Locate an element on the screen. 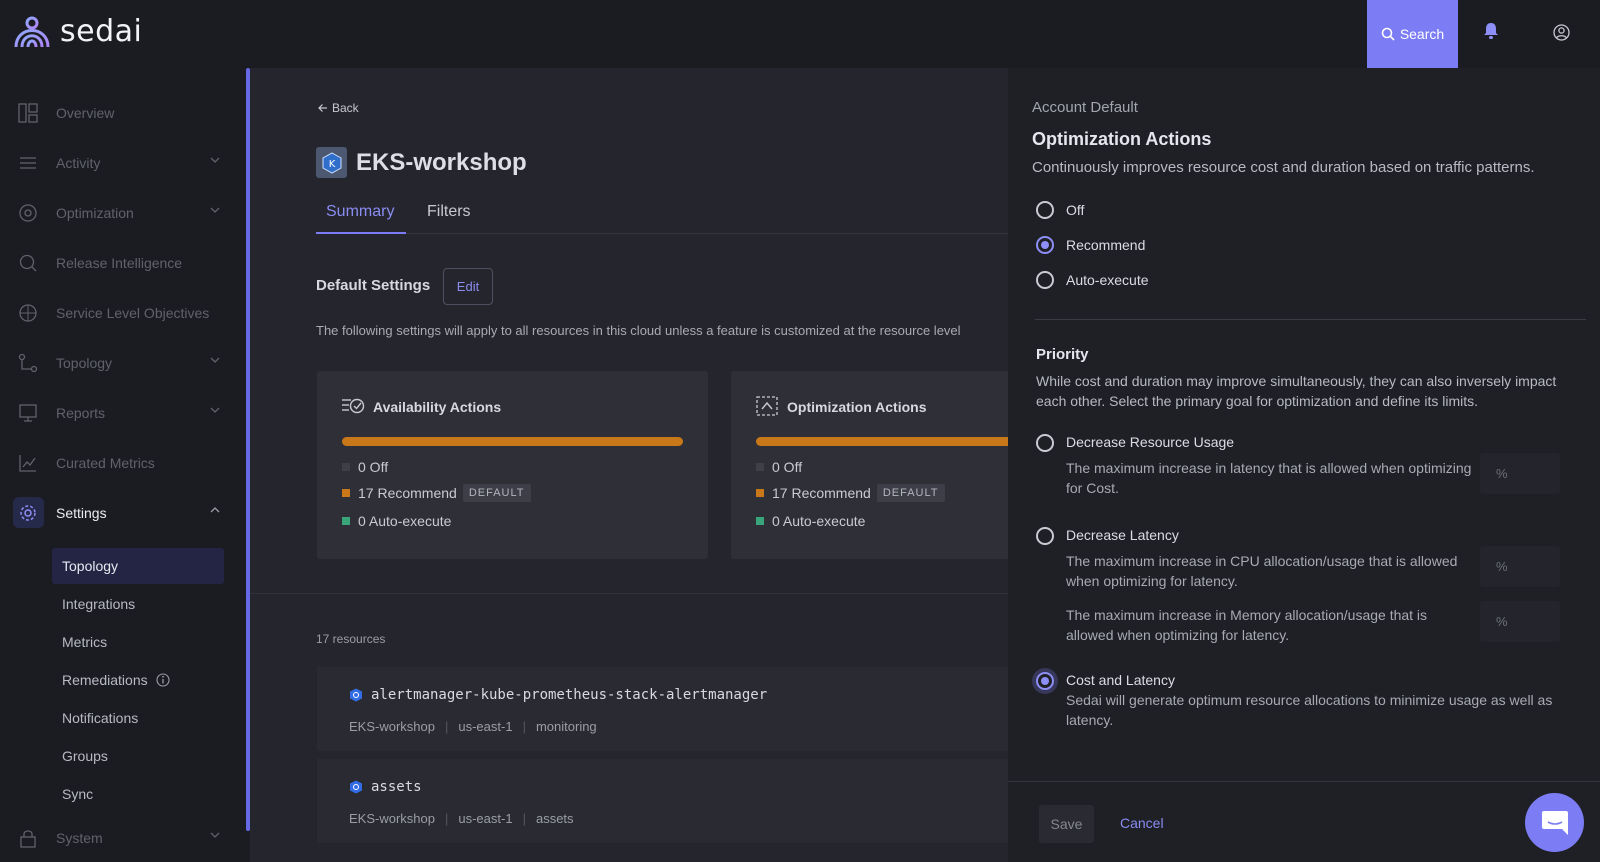  grid-icon is located at coordinates (28, 113).